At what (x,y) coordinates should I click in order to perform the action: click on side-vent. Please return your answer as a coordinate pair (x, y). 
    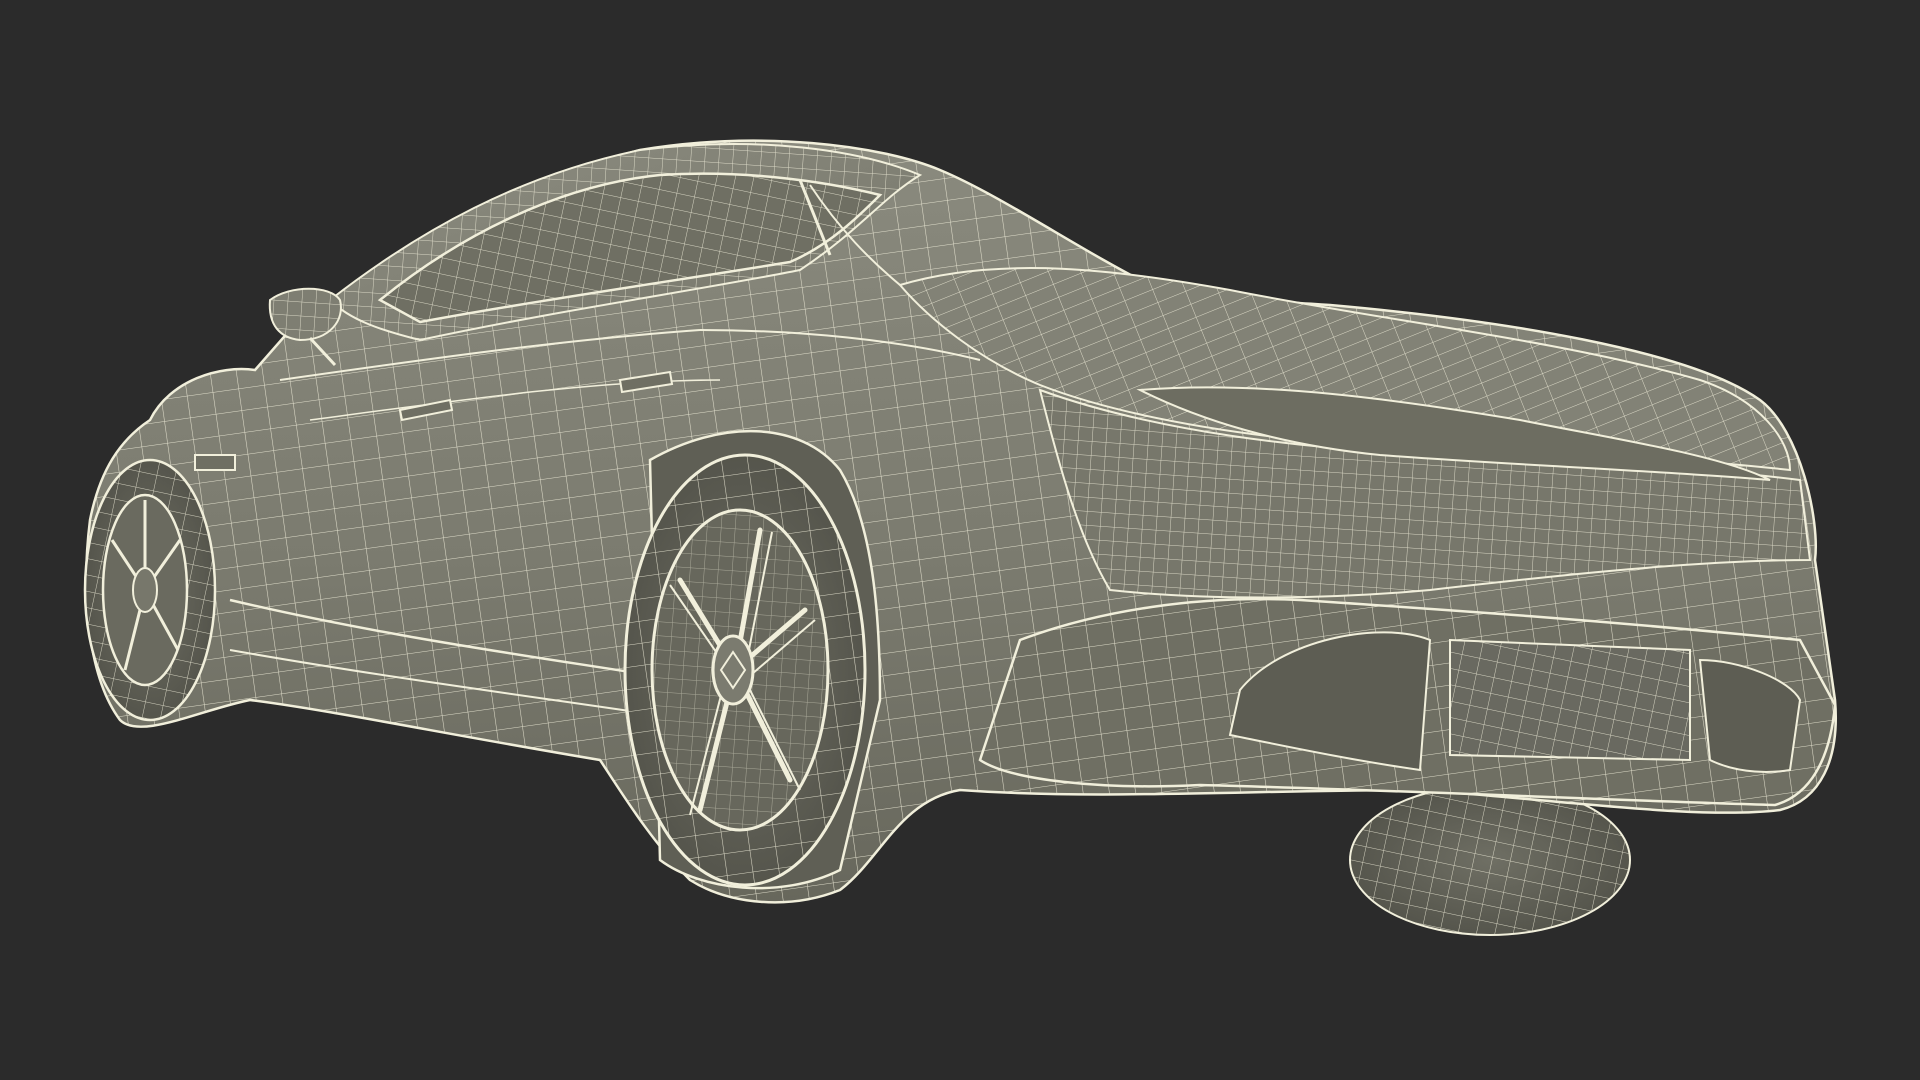
    Looking at the image, I should click on (215, 462).